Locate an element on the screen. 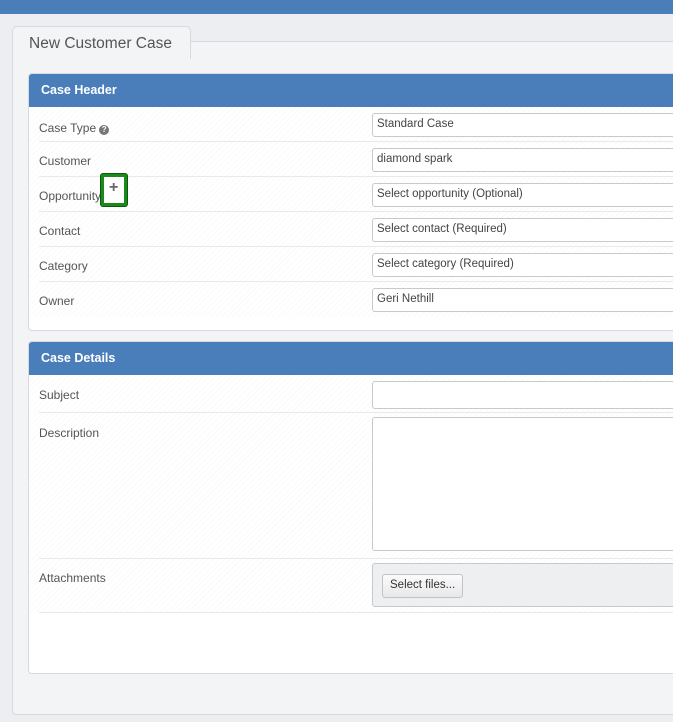 This screenshot has width=673, height=722. opportunity-label: Opportunity is located at coordinates (70, 196).